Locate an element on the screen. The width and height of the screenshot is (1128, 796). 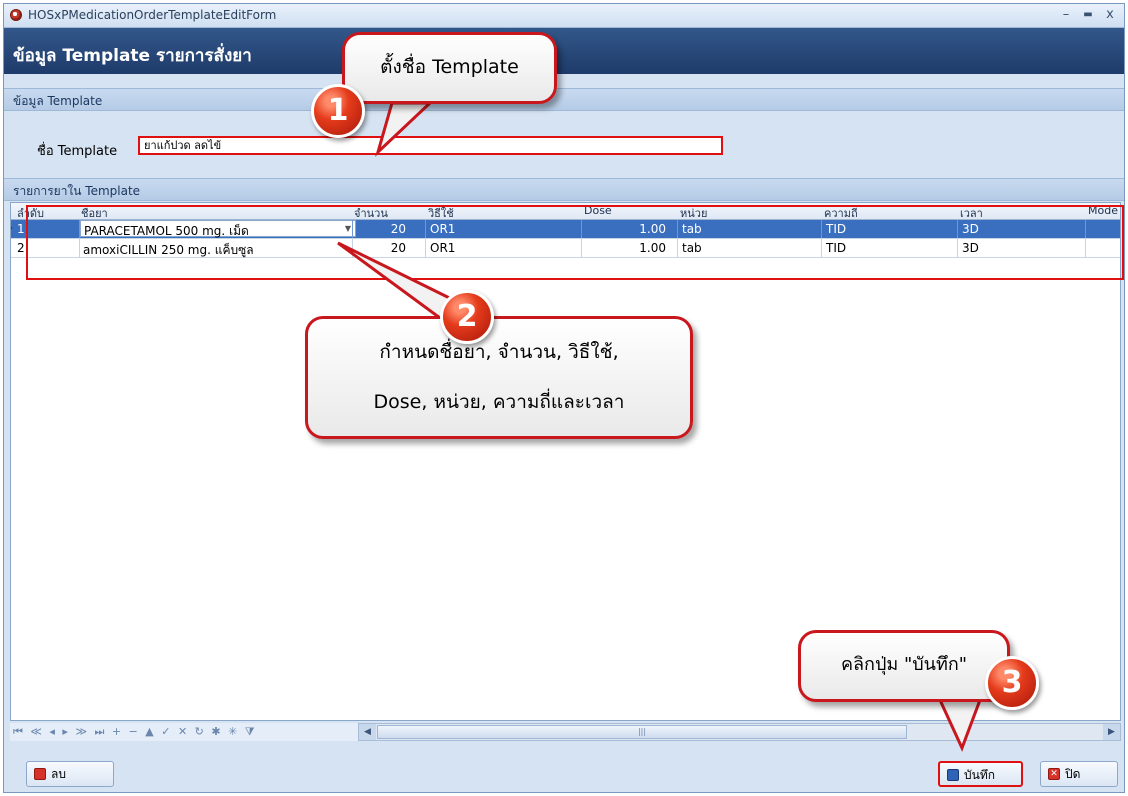
horizontal-scrollbar: ◀ ||| ▶ is located at coordinates (739, 732).